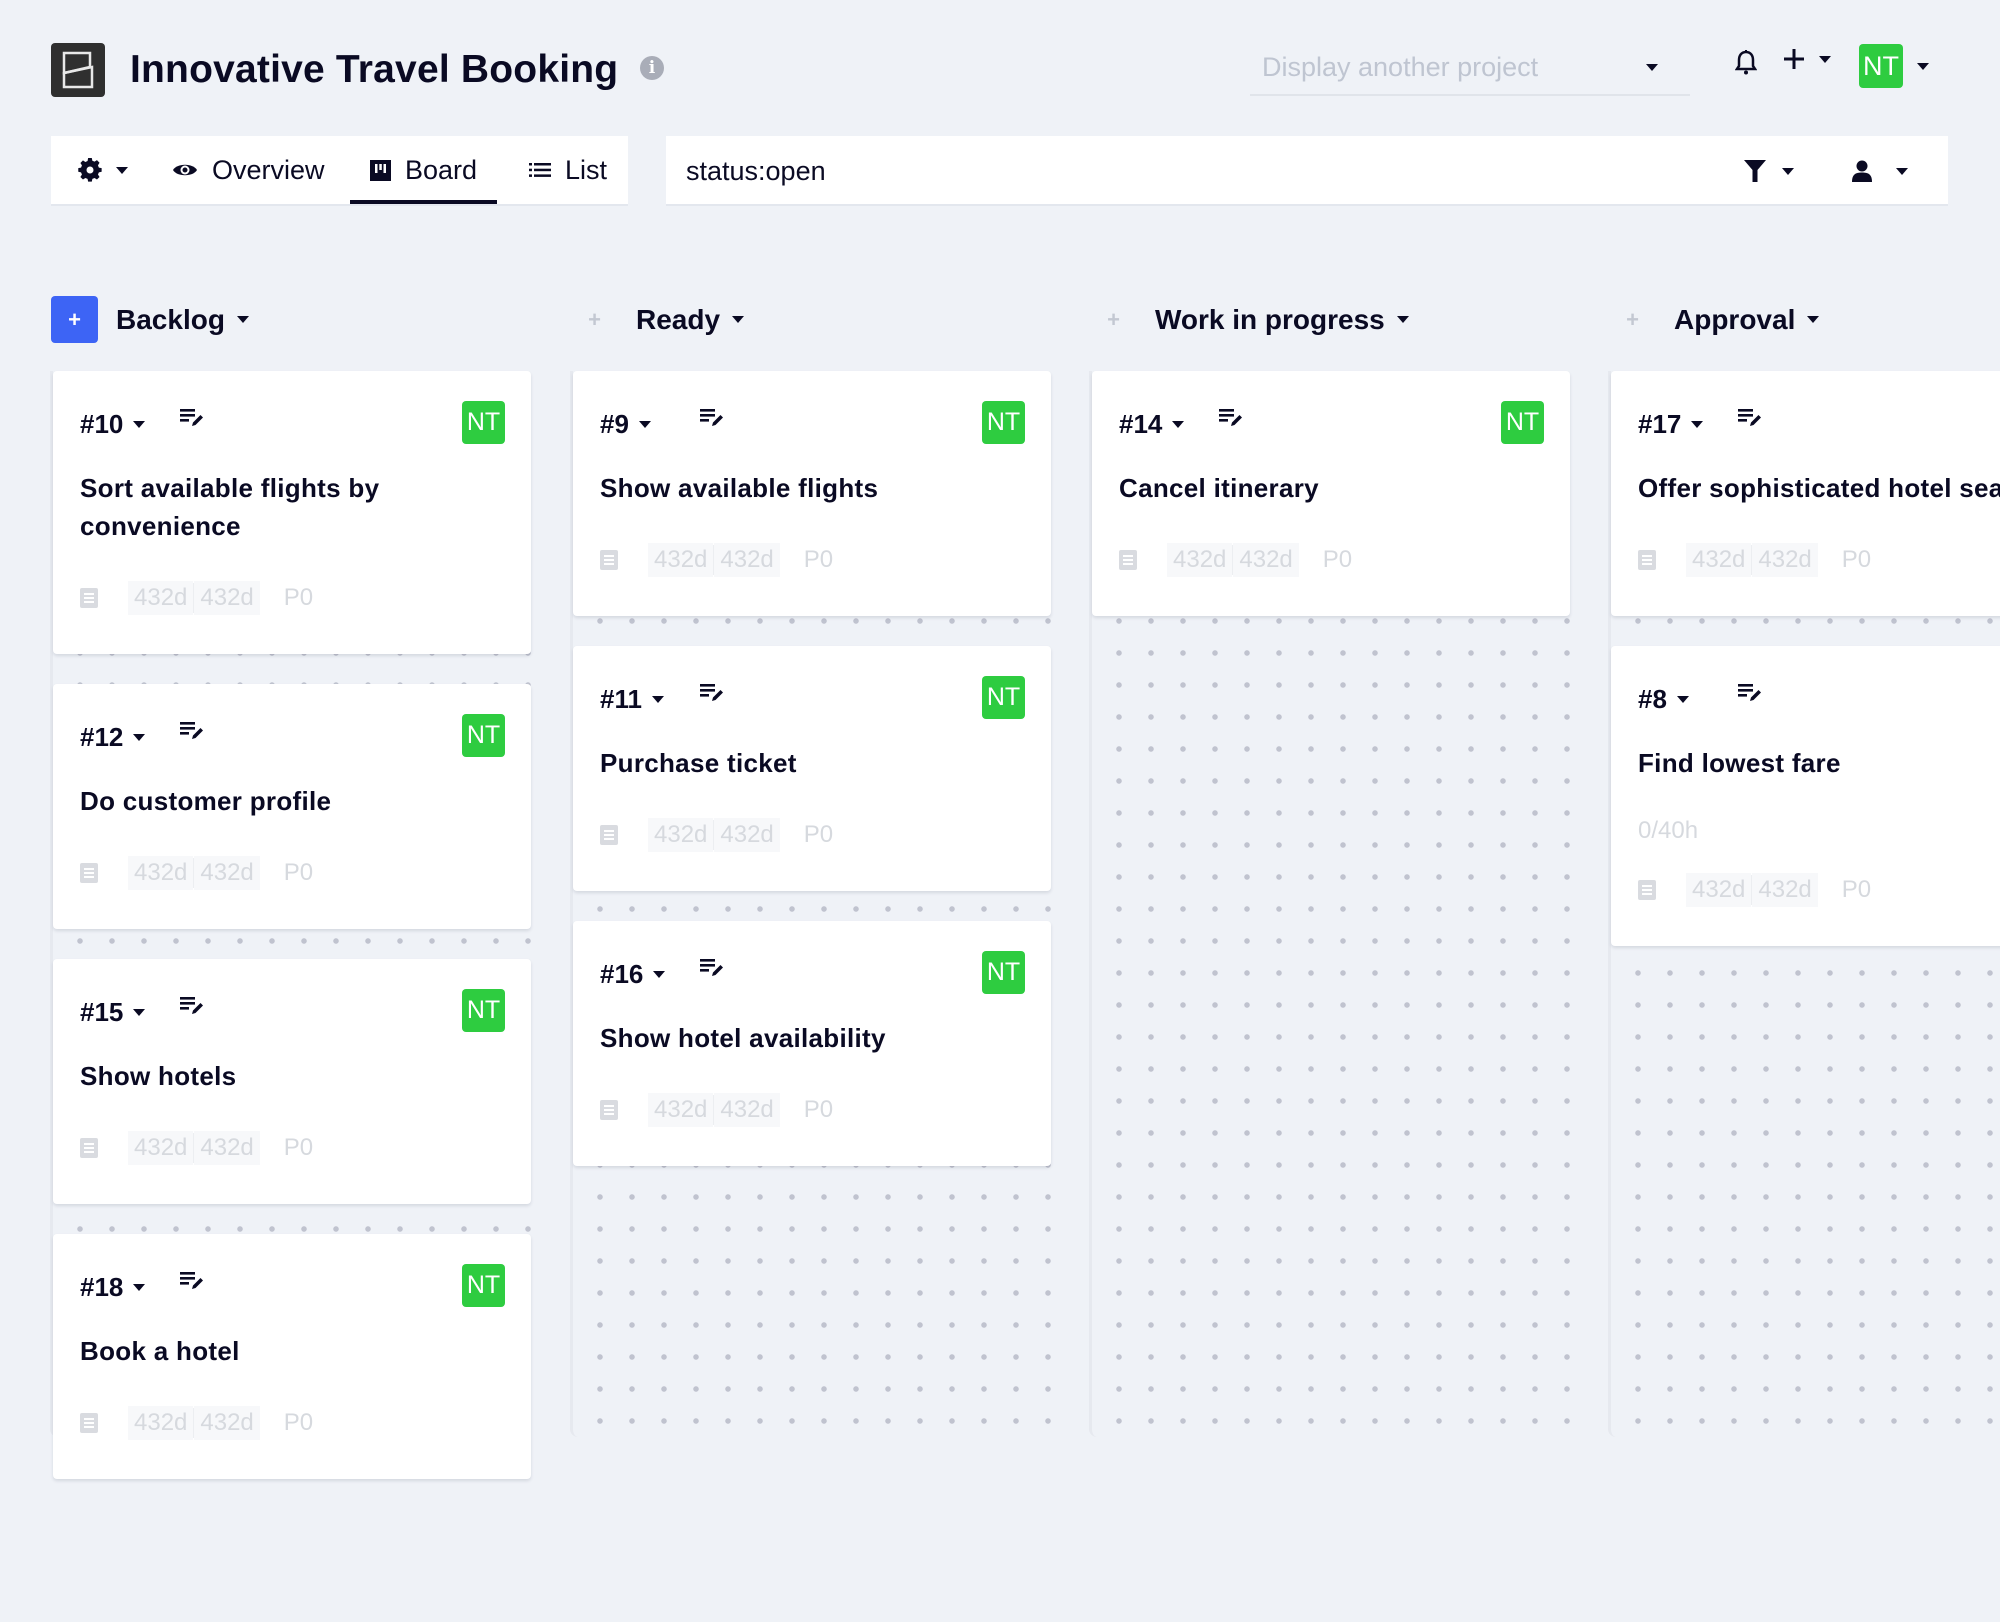 This screenshot has width=2000, height=1622. What do you see at coordinates (268, 169) in the screenshot?
I see `tab-overview-label: Overview` at bounding box center [268, 169].